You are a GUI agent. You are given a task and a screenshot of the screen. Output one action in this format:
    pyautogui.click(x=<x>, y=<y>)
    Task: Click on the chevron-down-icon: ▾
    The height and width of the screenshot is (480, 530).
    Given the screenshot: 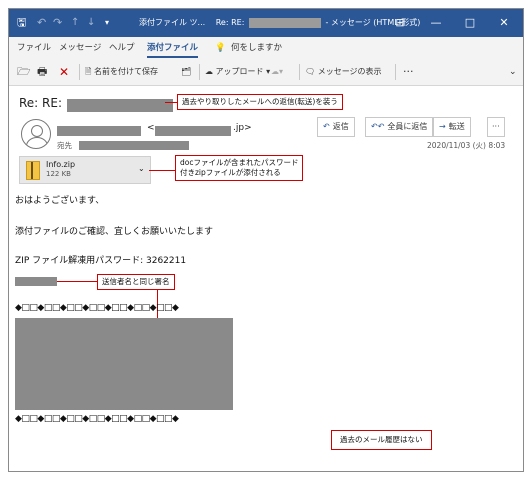 What is the action you would take?
    pyautogui.click(x=268, y=71)
    